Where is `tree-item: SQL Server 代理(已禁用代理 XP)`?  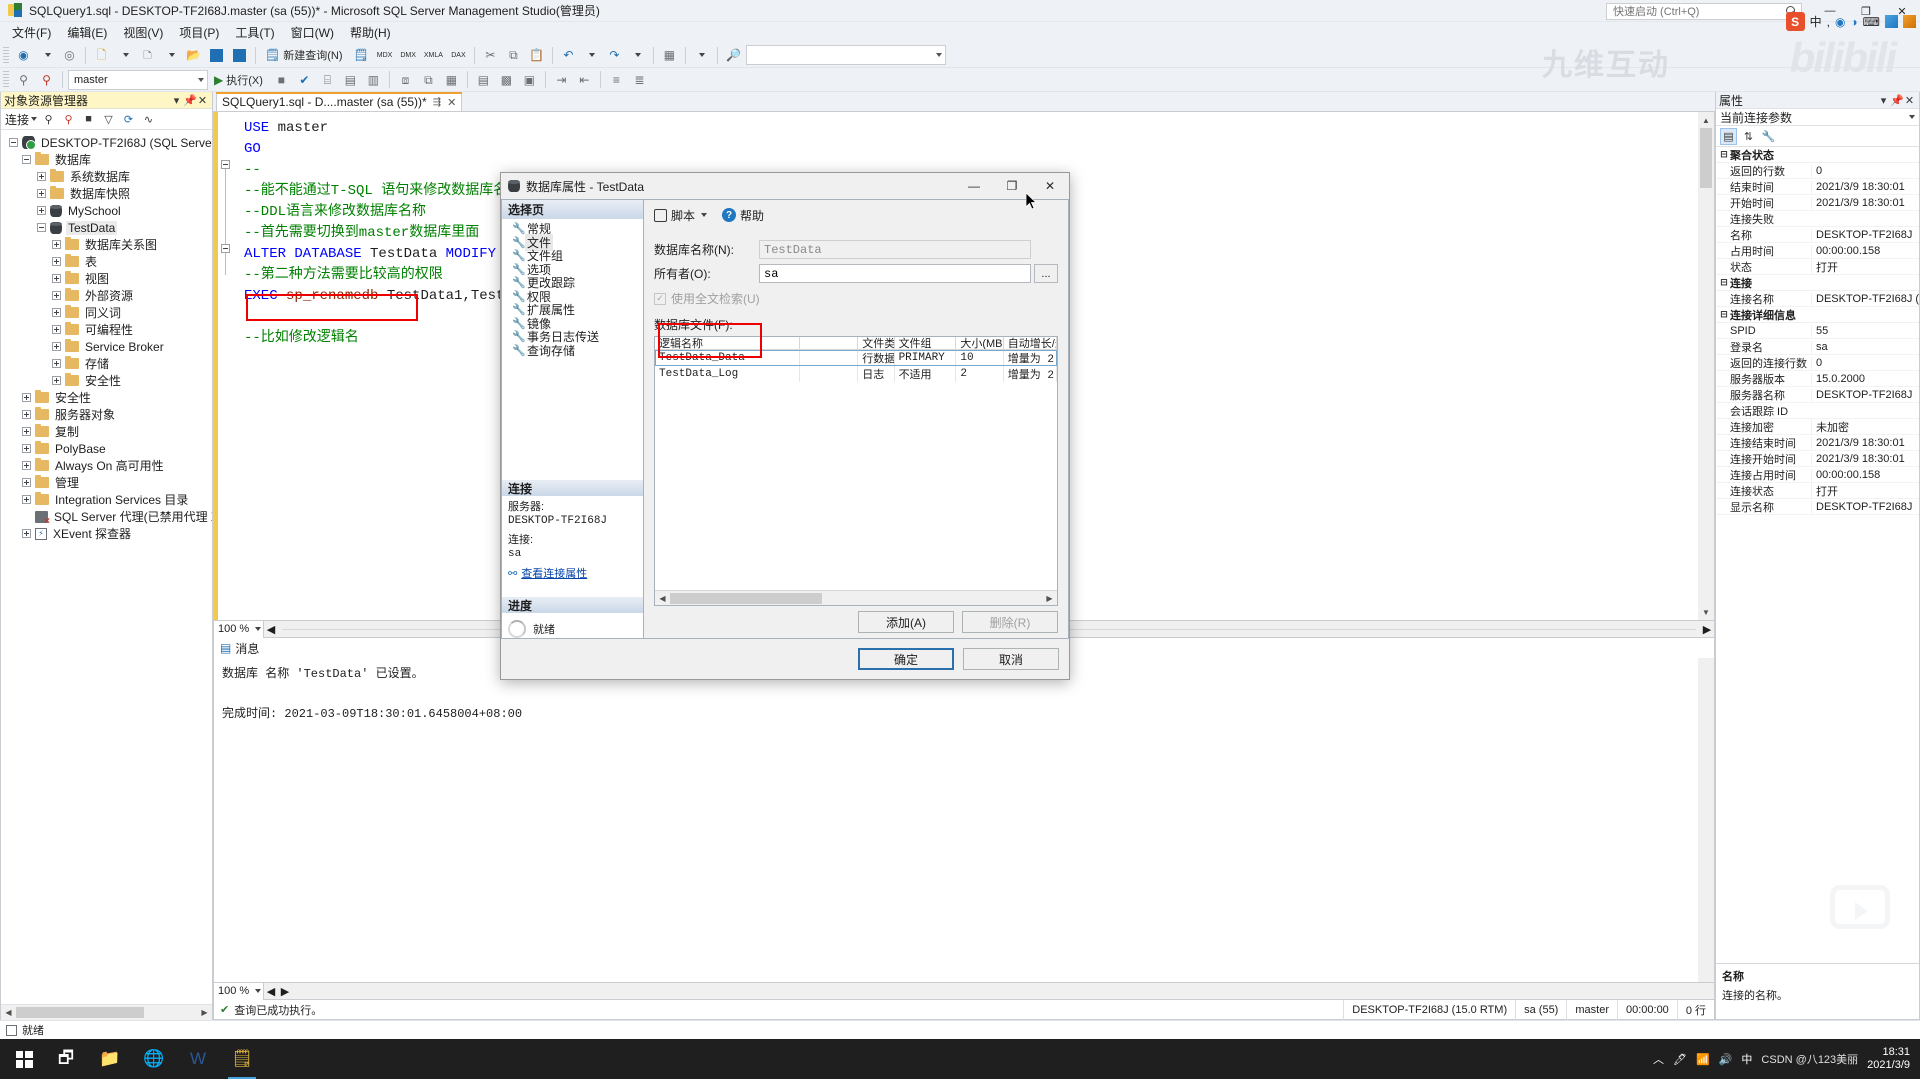 tree-item: SQL Server 代理(已禁用代理 XP) is located at coordinates (106, 517).